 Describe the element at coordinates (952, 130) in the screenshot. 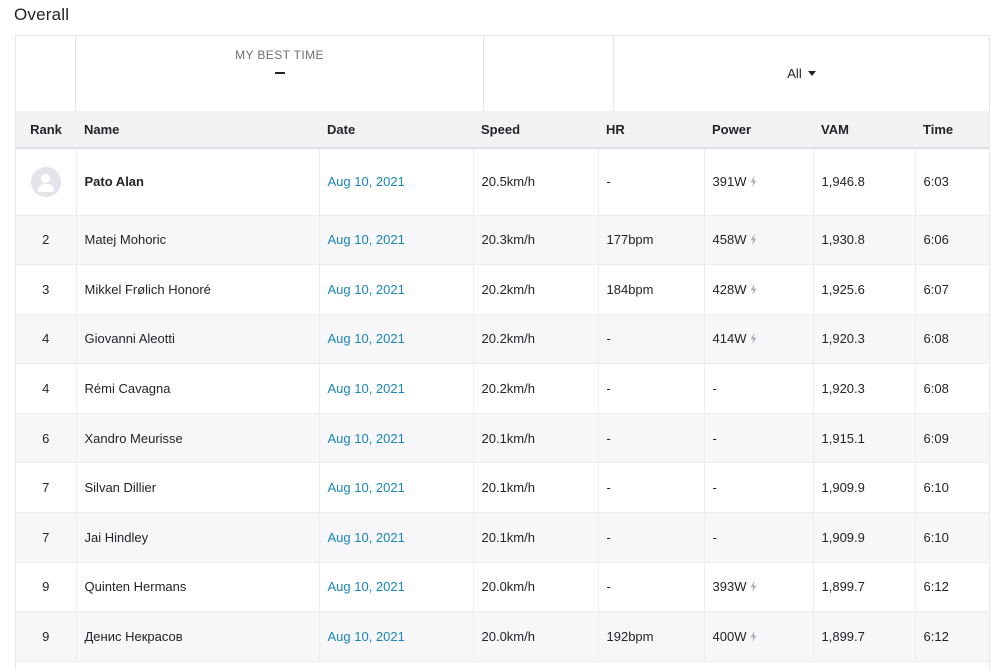

I see `column-header-time: Time` at that location.